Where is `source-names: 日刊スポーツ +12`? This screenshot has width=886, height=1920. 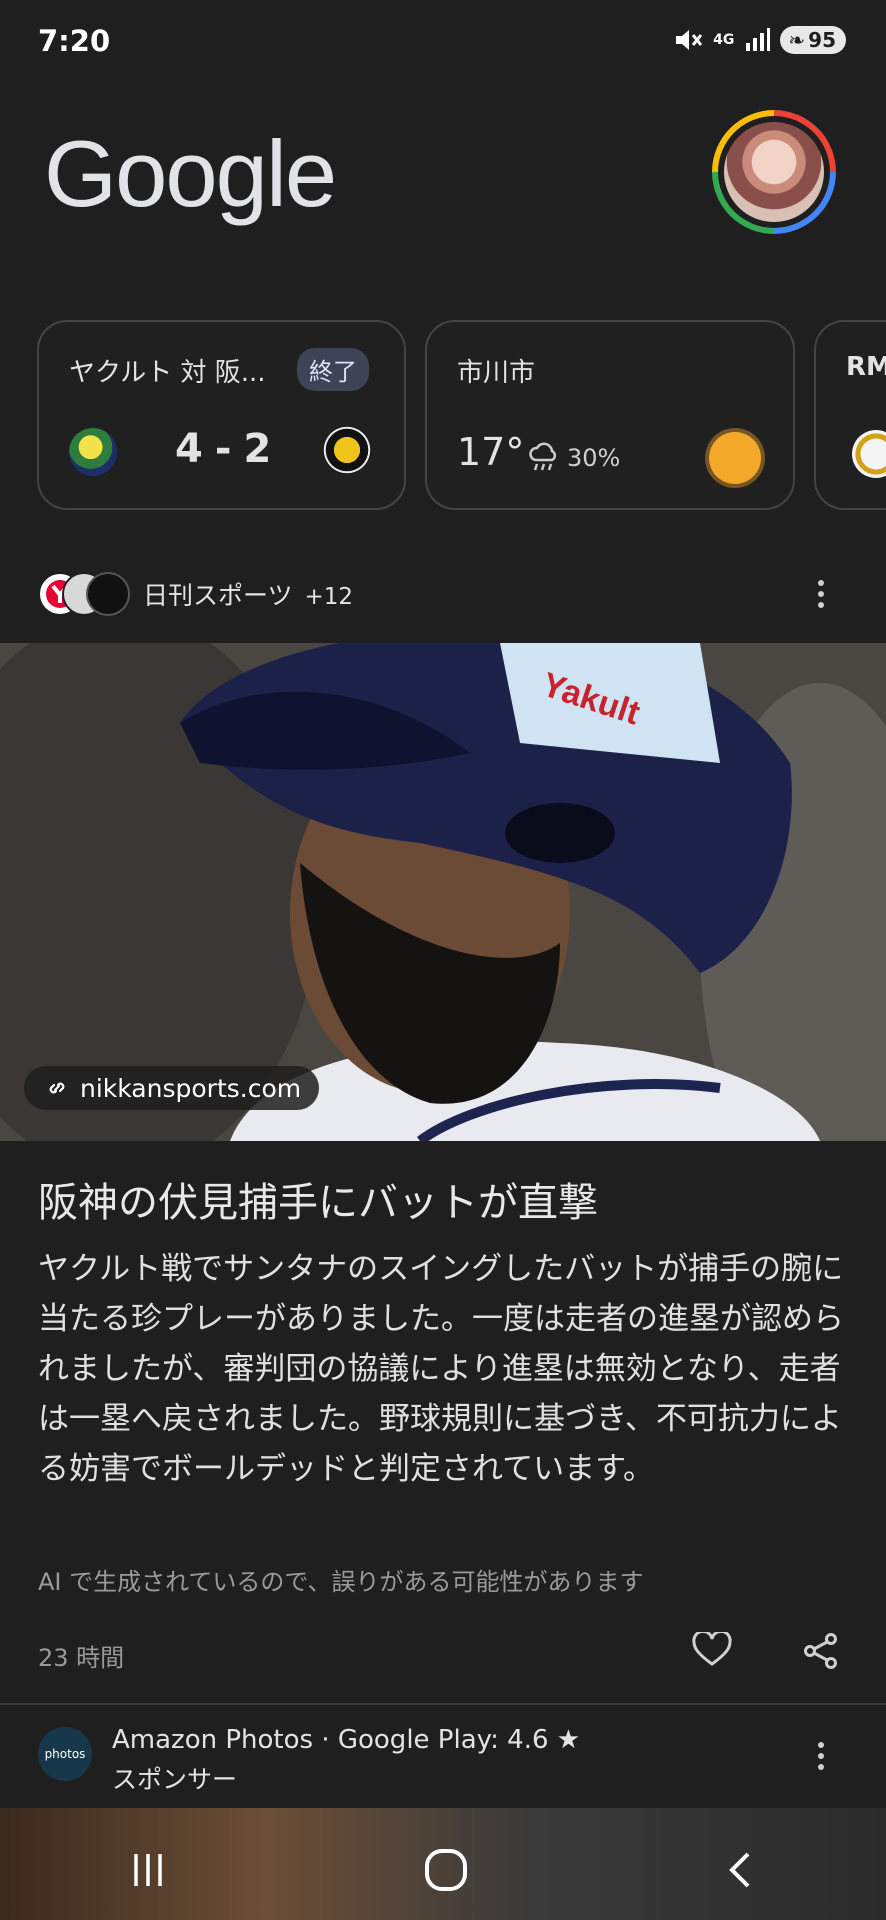 source-names: 日刊スポーツ +12 is located at coordinates (248, 594).